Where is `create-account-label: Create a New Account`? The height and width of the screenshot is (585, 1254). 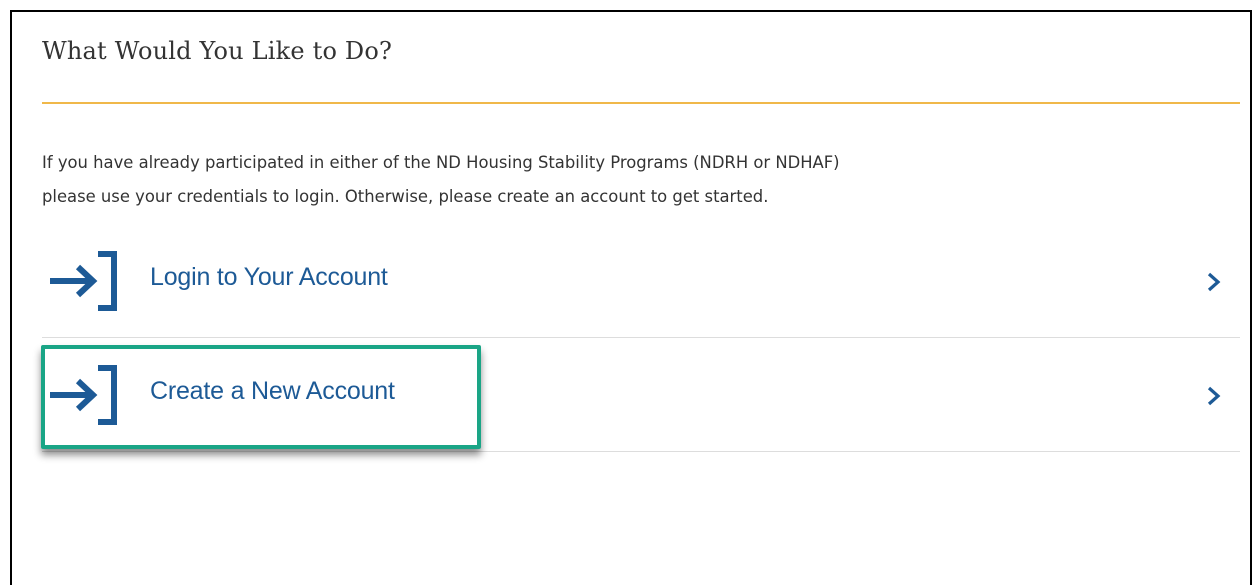
create-account-label: Create a New Account is located at coordinates (272, 391).